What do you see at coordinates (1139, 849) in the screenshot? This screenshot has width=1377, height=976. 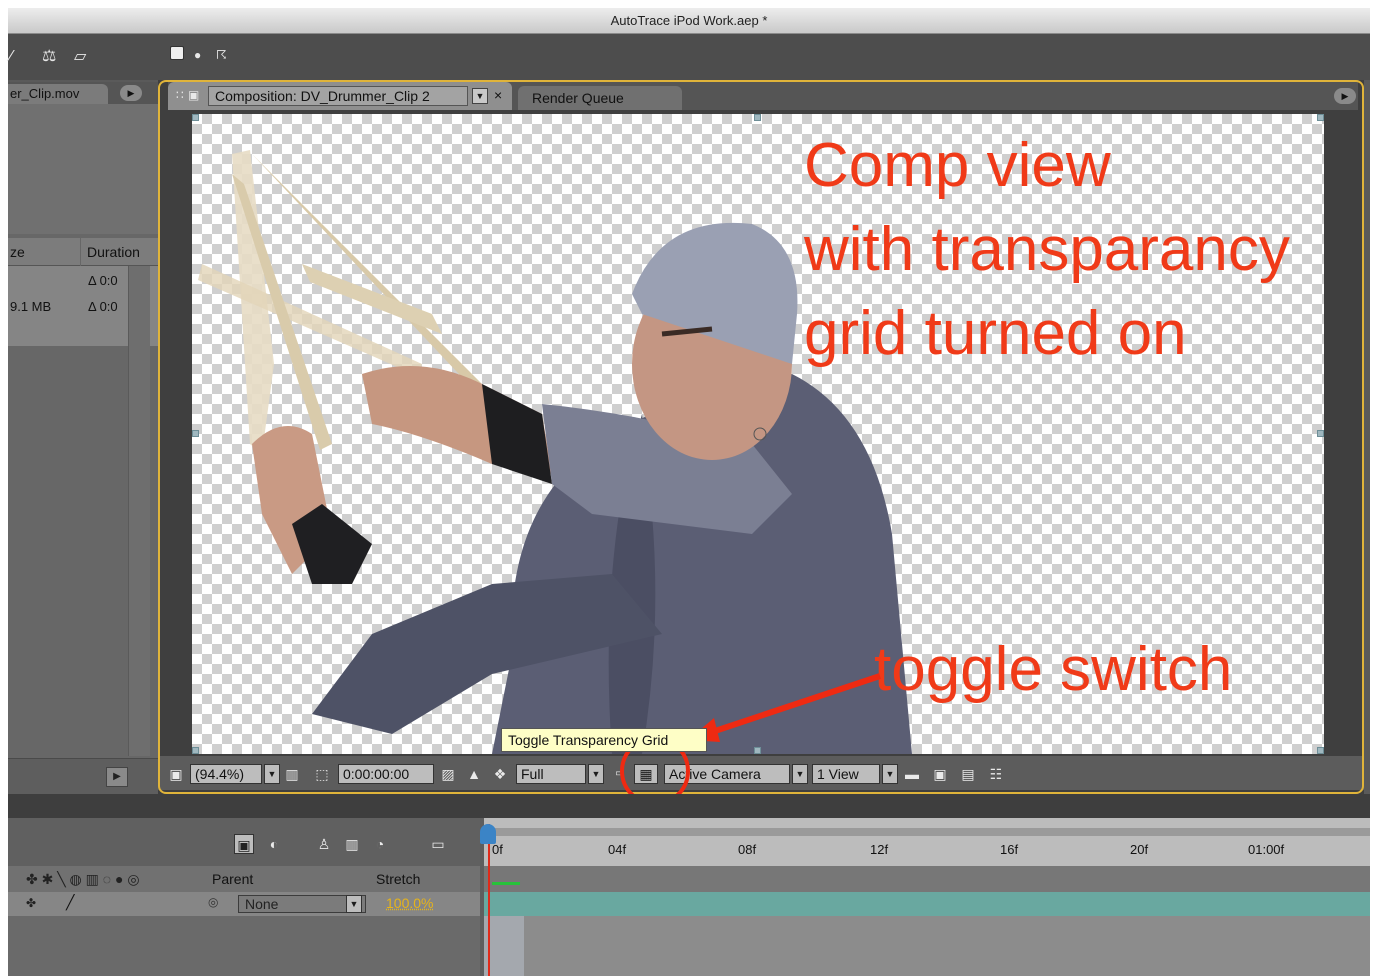 I see `ruler-tick: 20f` at bounding box center [1139, 849].